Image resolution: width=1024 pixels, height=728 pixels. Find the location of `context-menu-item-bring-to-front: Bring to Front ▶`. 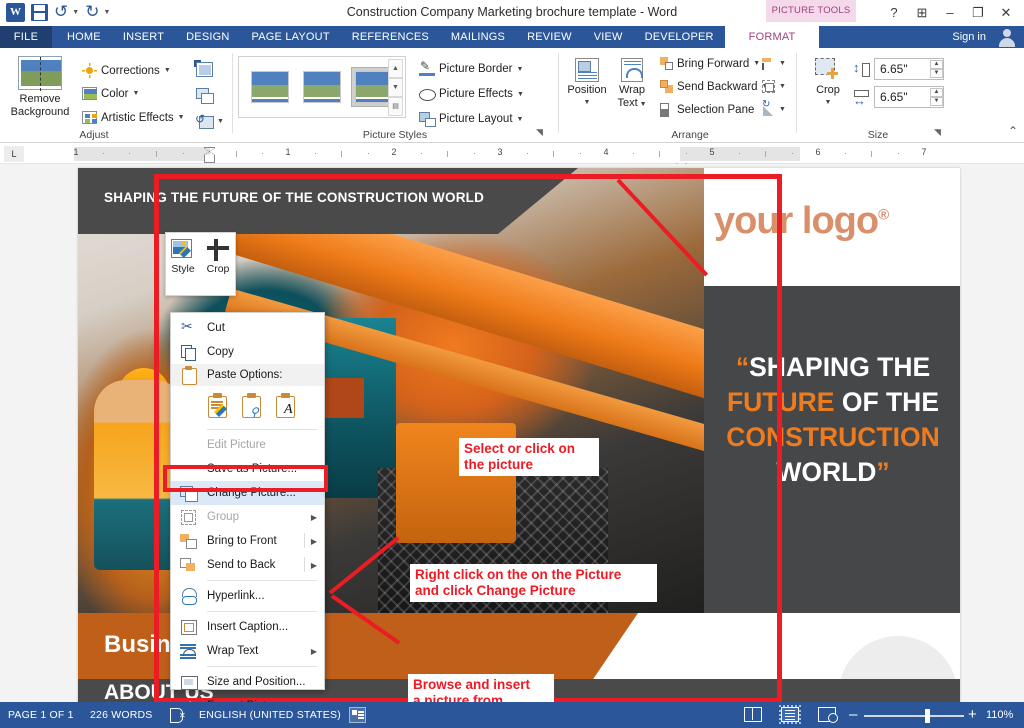

context-menu-item-bring-to-front: Bring to Front ▶ is located at coordinates (247, 541).